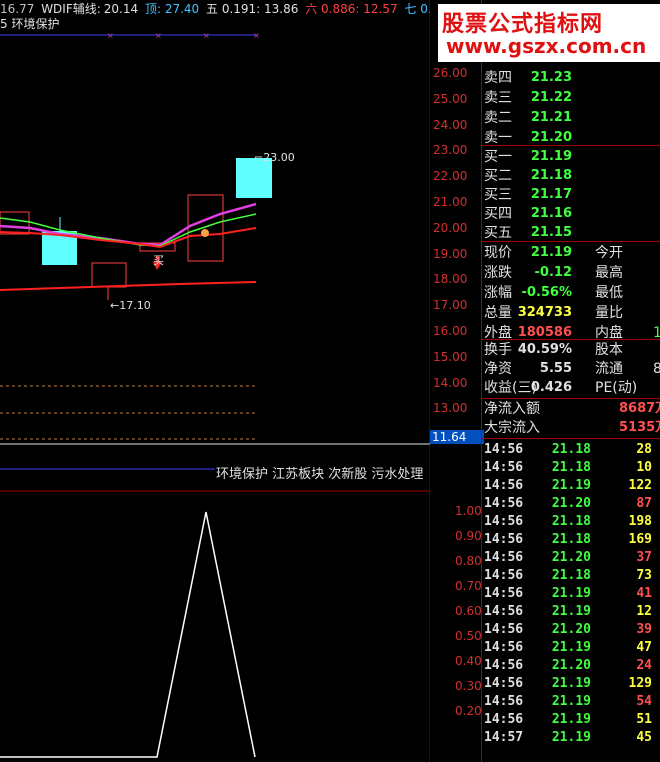 The width and height of the screenshot is (660, 762). Describe the element at coordinates (570, 98) in the screenshot. I see `orderbook-row: 卖三 21.22` at that location.